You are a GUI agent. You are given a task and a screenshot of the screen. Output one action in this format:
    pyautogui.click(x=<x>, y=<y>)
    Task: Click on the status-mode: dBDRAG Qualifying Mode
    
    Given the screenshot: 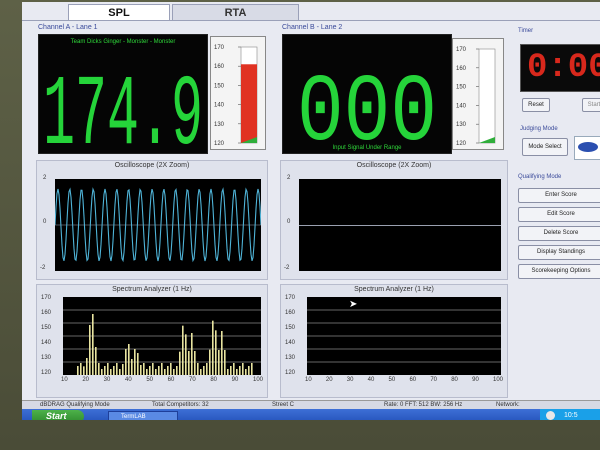 What is the action you would take?
    pyautogui.click(x=75, y=405)
    